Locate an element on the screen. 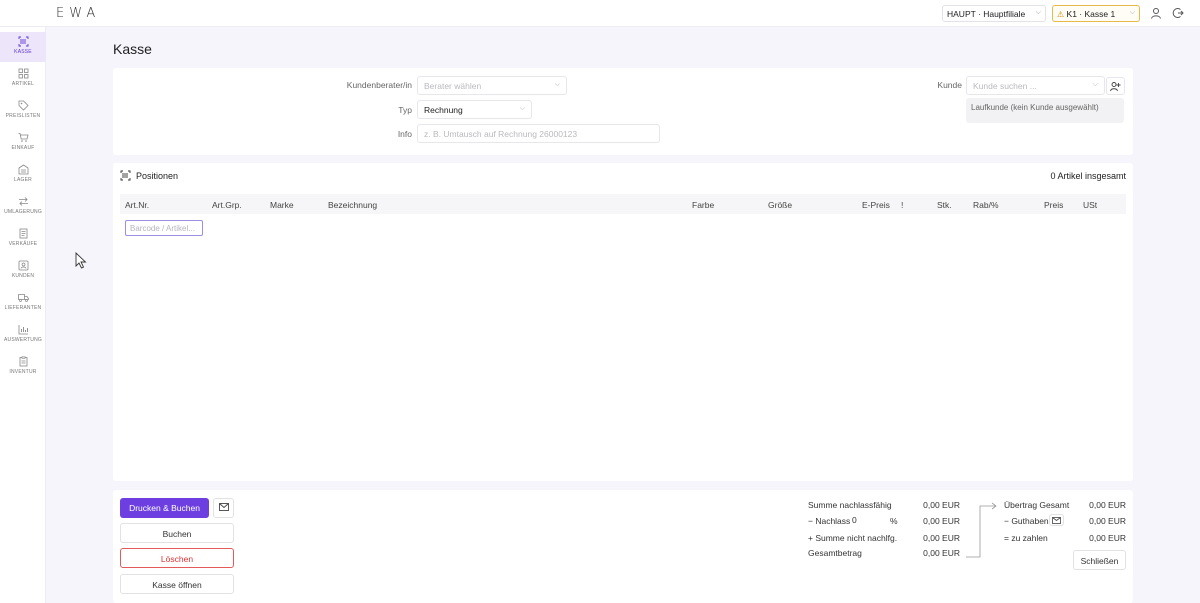  add-customer-button is located at coordinates (1115, 86).